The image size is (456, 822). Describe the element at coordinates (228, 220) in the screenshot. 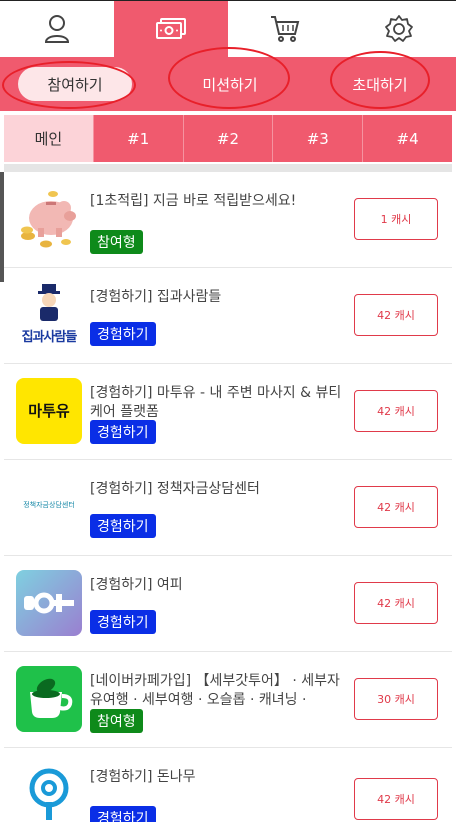

I see `list-item: [1초적립] 지금 바로 적립받으세요! 참여형 1 캐시` at that location.